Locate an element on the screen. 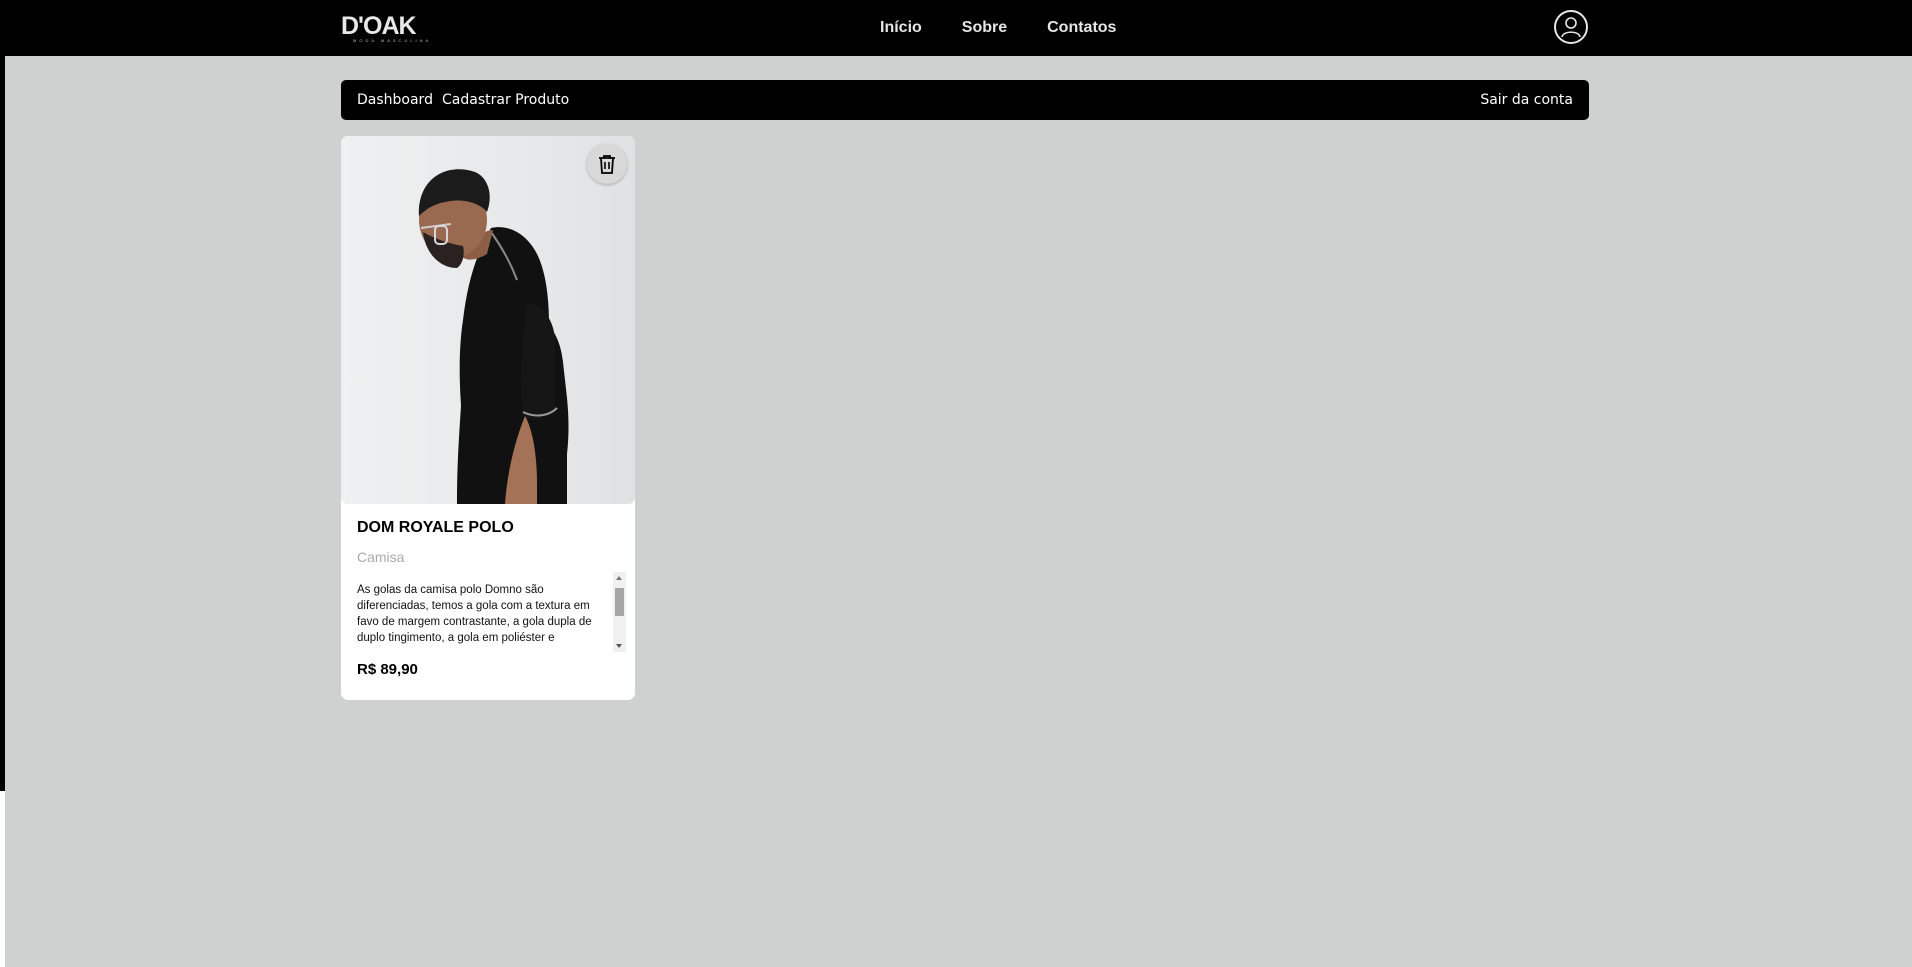 The height and width of the screenshot is (967, 1912). brand-logo: D'OAK MODA MASCULINA is located at coordinates (392, 28).